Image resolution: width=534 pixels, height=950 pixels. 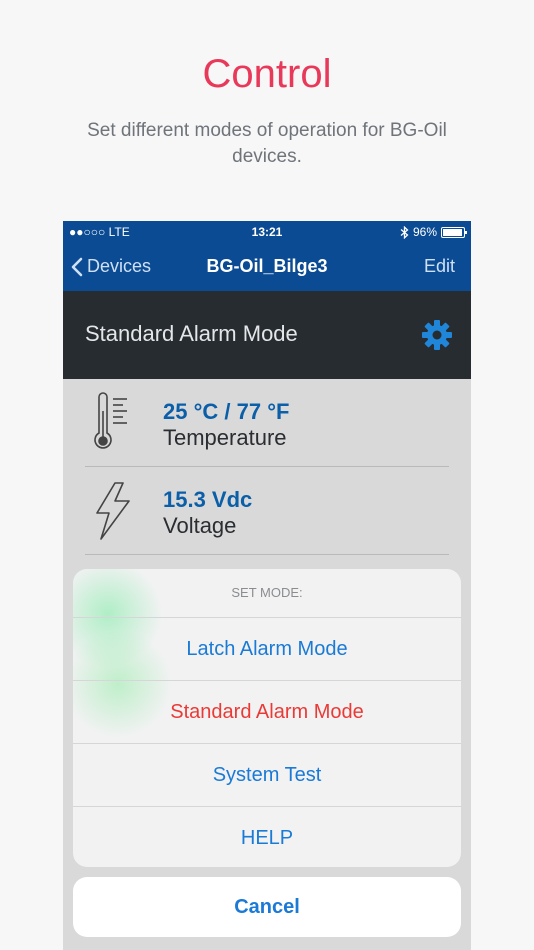 What do you see at coordinates (208, 499) in the screenshot?
I see `voltage-value: 15.3 Vdc` at bounding box center [208, 499].